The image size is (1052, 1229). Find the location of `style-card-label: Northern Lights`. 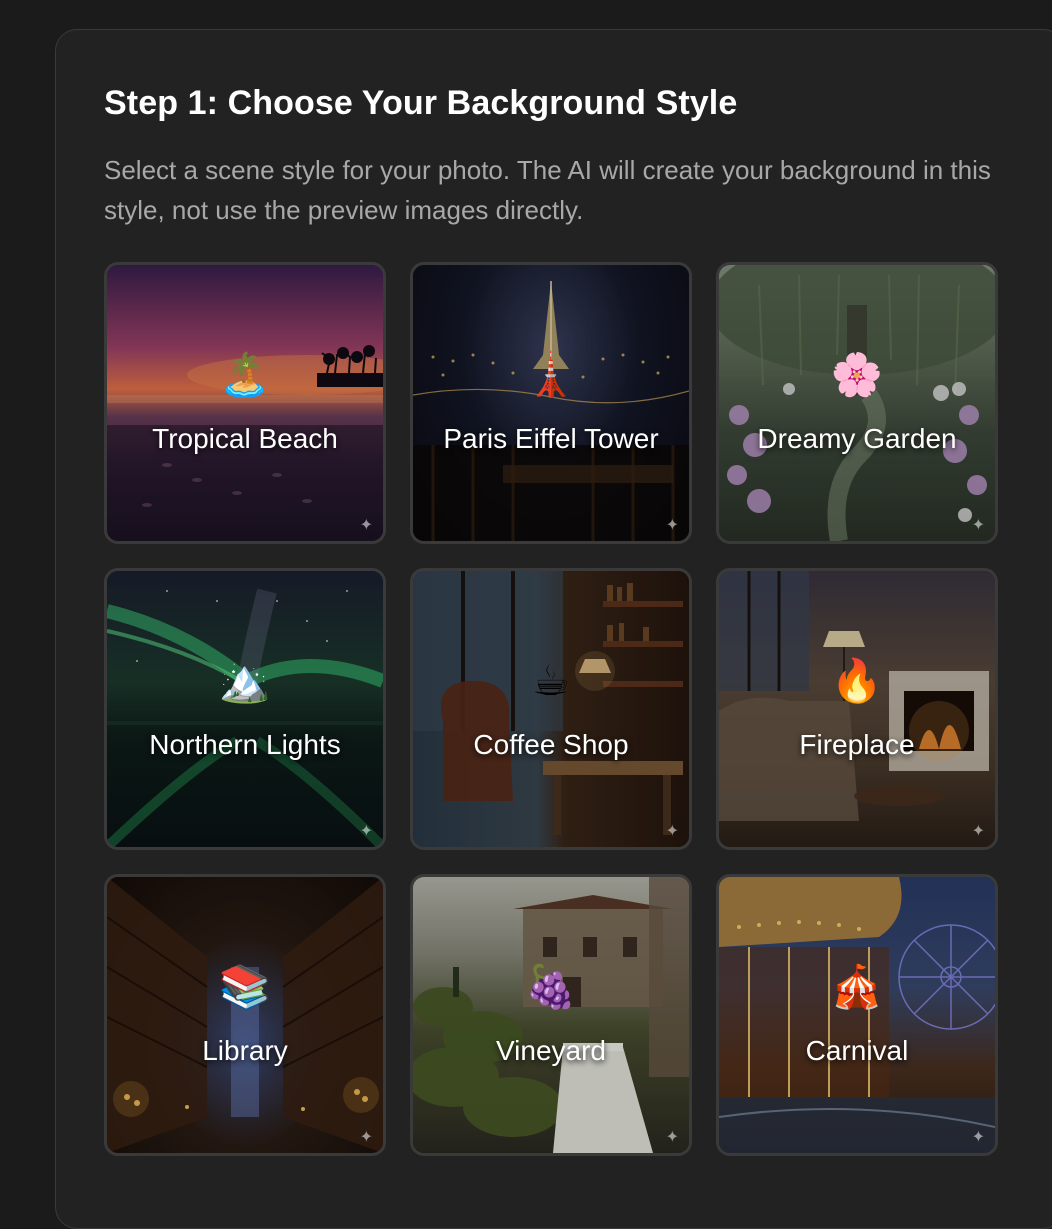

style-card-label: Northern Lights is located at coordinates (245, 744).